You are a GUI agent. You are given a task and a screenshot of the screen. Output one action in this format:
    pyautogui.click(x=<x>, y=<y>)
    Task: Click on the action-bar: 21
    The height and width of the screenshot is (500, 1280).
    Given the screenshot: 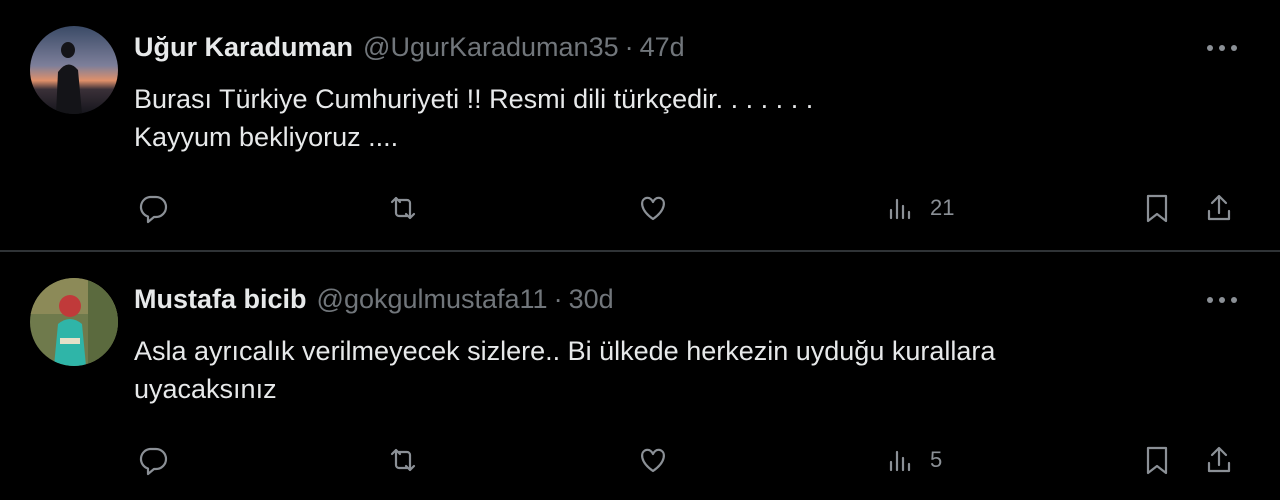 What is the action you would take?
    pyautogui.click(x=640, y=208)
    